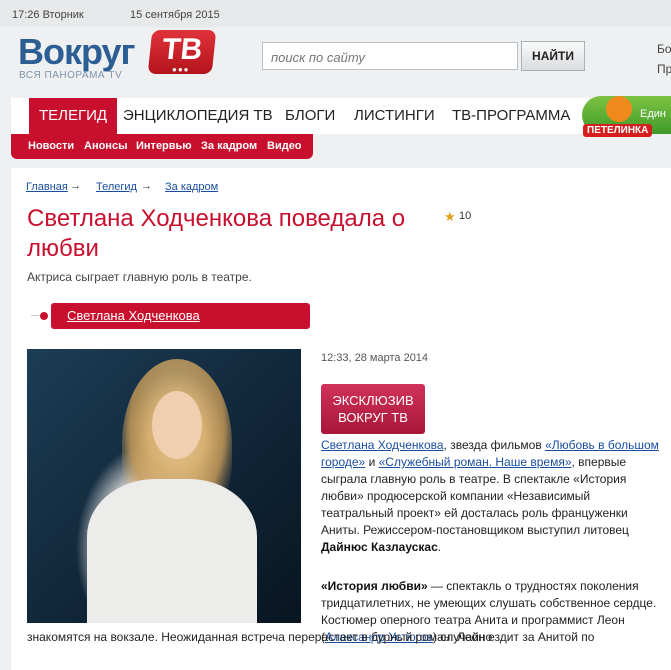  What do you see at coordinates (105, 146) in the screenshot?
I see `subnav-item-announcements: Анонсы` at bounding box center [105, 146].